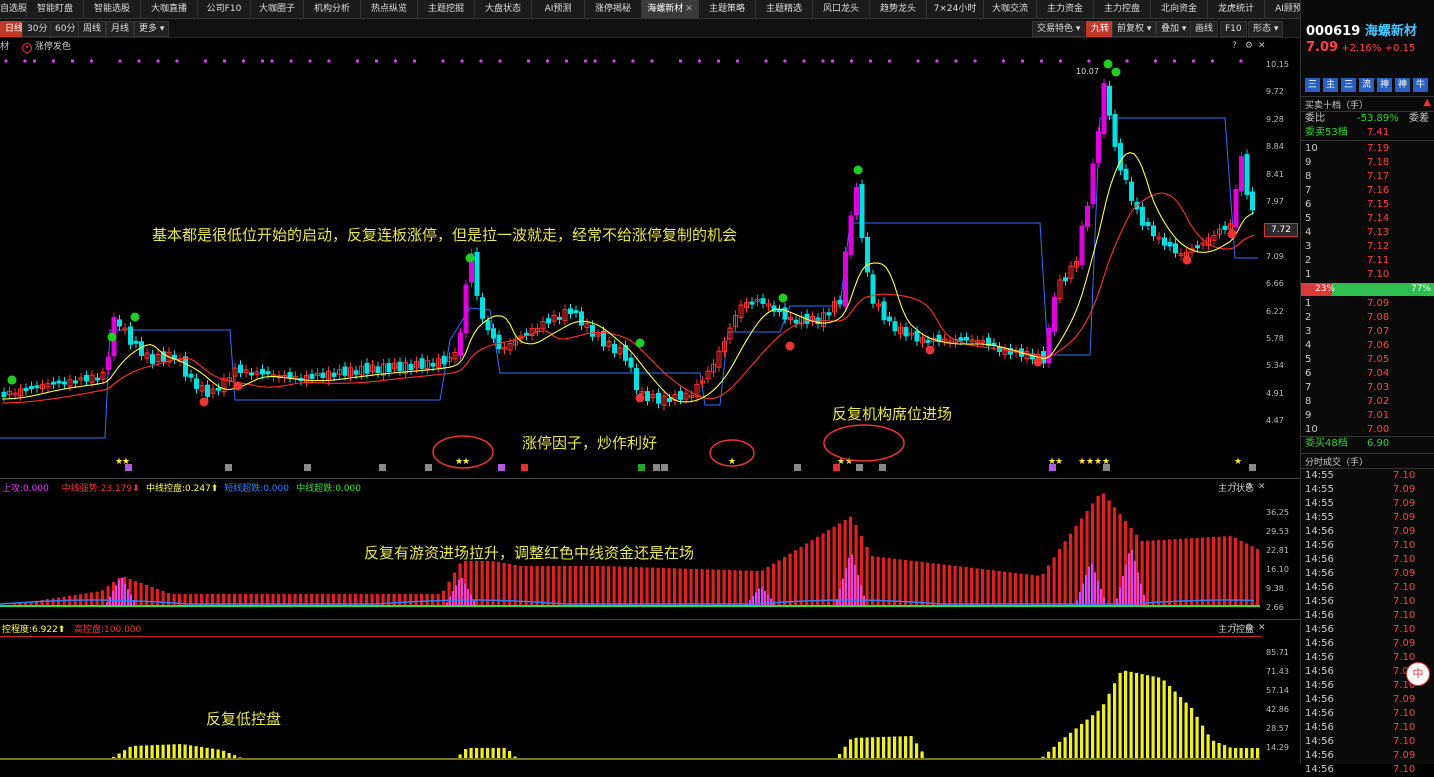 The height and width of the screenshot is (777, 1434). I want to click on nav-tab-20: 主力控盘, so click(1122, 9).